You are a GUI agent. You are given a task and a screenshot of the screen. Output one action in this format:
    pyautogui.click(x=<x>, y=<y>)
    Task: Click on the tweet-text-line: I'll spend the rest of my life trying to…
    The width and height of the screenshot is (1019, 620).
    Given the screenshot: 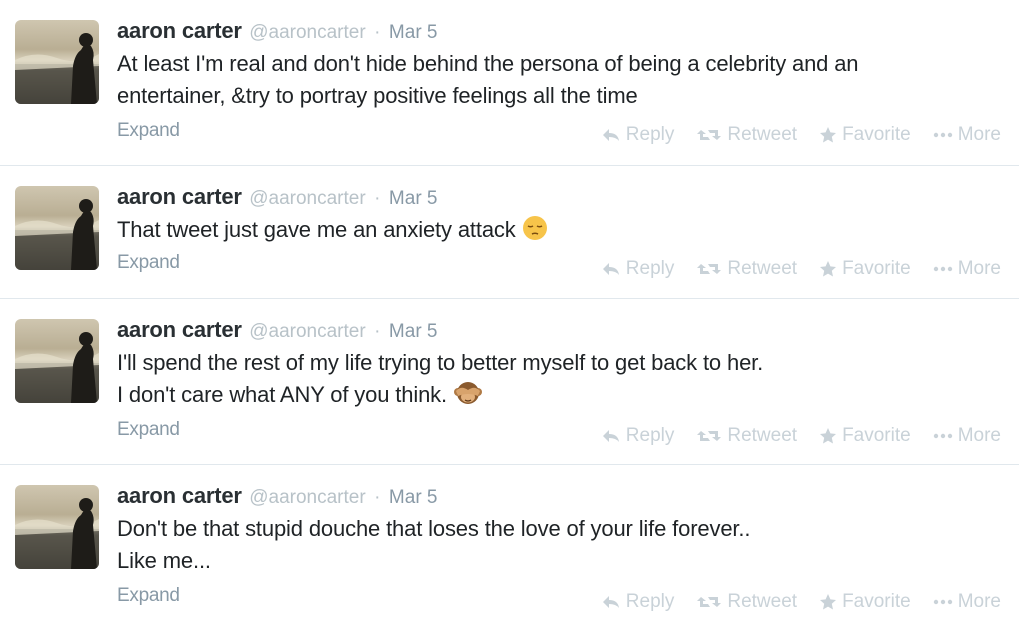 What is the action you would take?
    pyautogui.click(x=440, y=362)
    